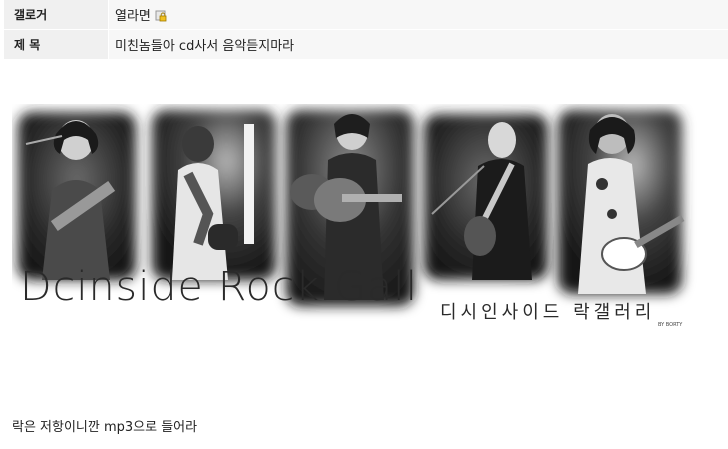 This screenshot has height=449, width=728. Describe the element at coordinates (418, 44) in the screenshot. I see `title-value: 미친놈들아 cd사서 음악듣지마라` at that location.